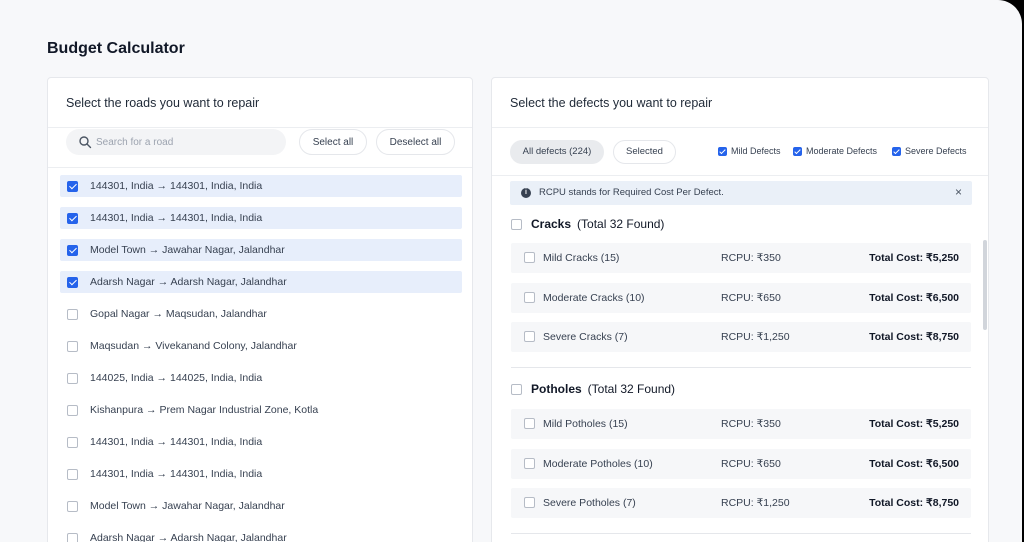 The image size is (1024, 542). I want to click on road-item: 144025, India → 144025, India, India, so click(261, 378).